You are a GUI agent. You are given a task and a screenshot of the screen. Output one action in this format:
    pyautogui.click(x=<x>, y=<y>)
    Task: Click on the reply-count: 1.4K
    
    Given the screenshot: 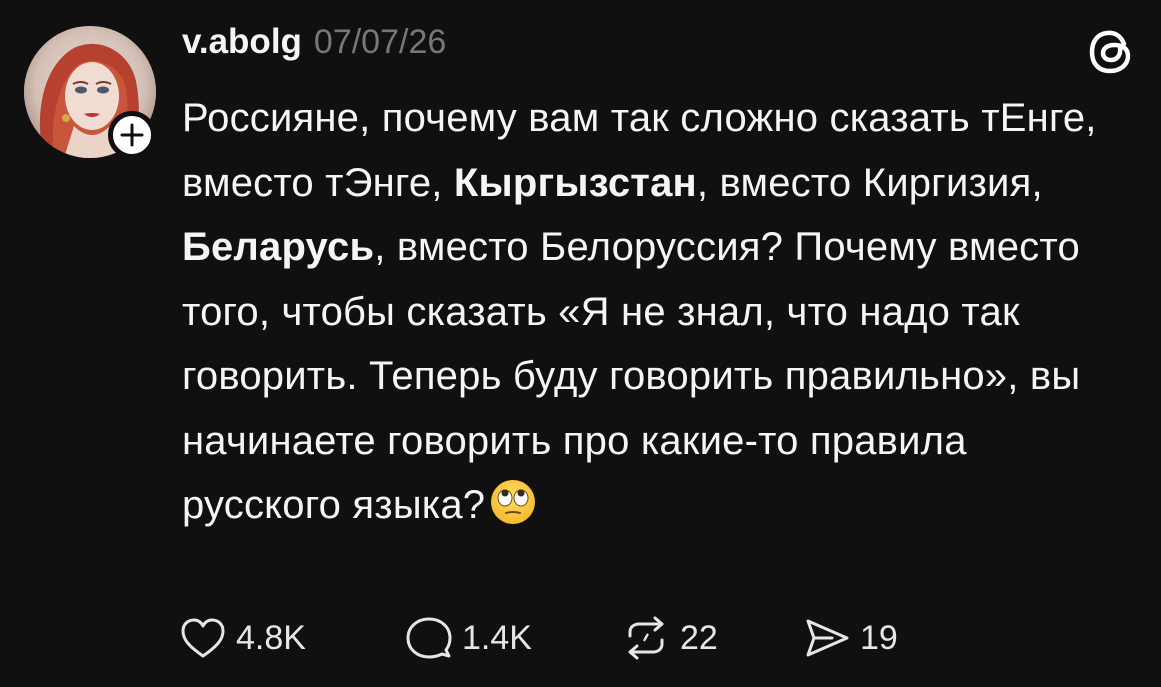 What is the action you would take?
    pyautogui.click(x=497, y=637)
    